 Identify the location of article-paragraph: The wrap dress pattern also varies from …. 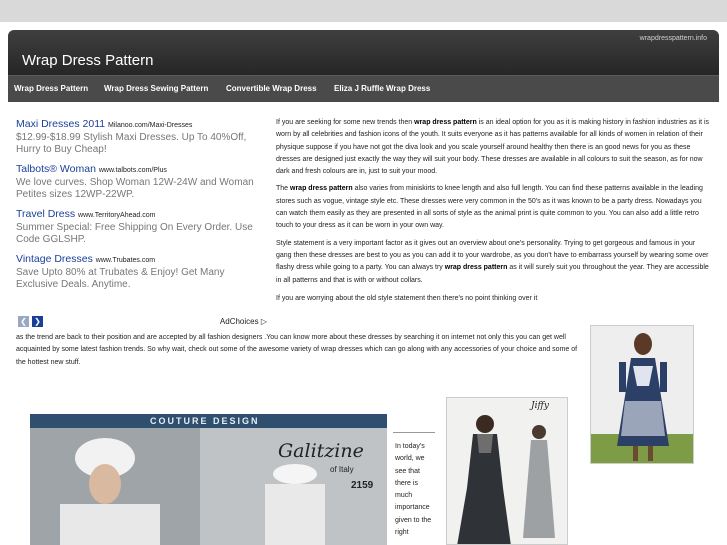
(489, 207).